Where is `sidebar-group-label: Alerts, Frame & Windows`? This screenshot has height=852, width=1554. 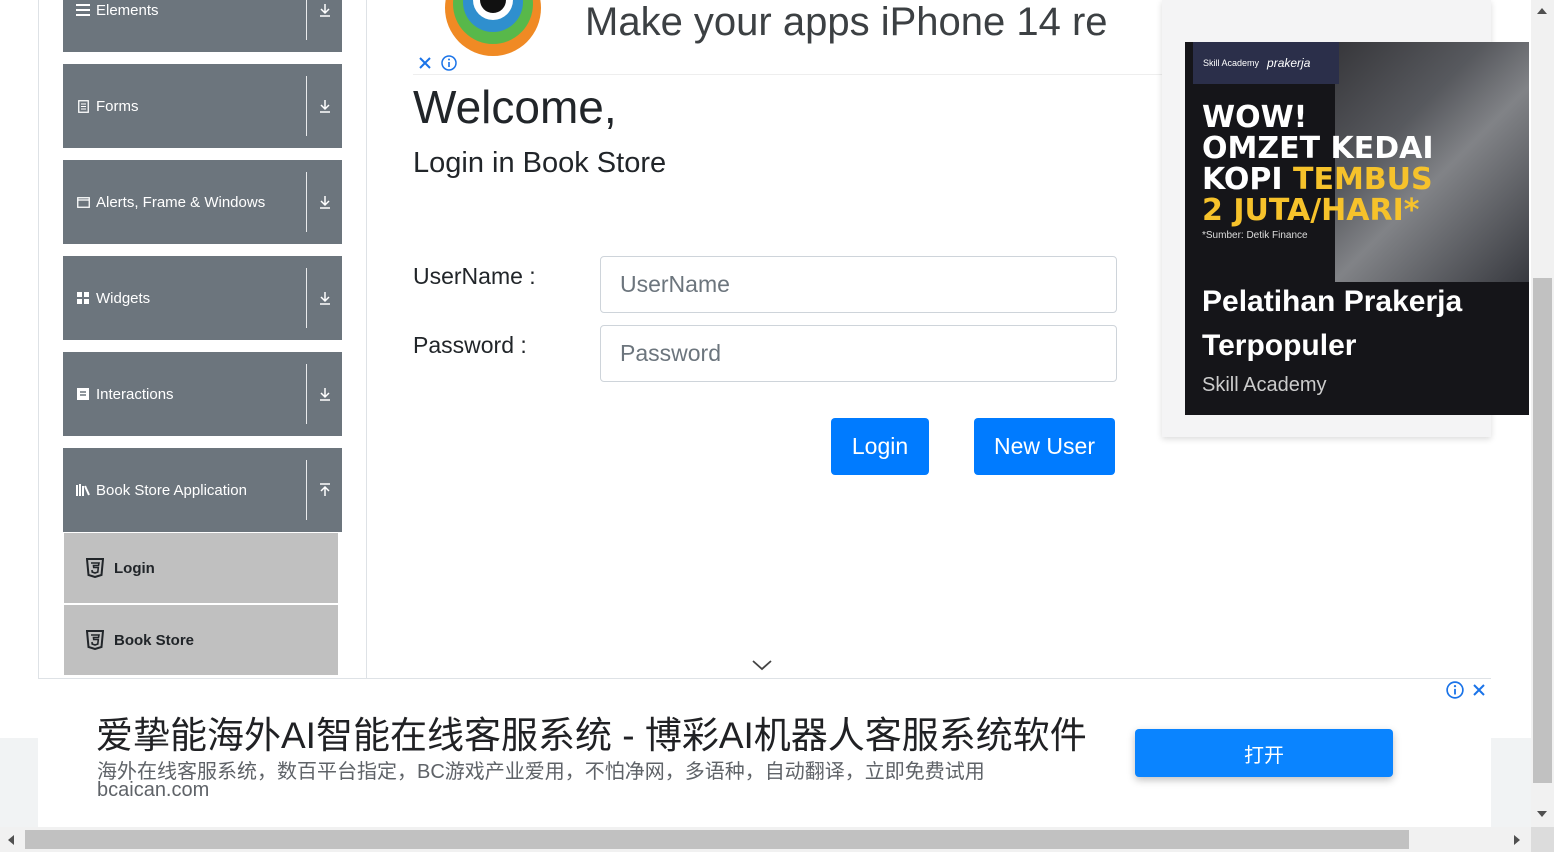 sidebar-group-label: Alerts, Frame & Windows is located at coordinates (181, 202).